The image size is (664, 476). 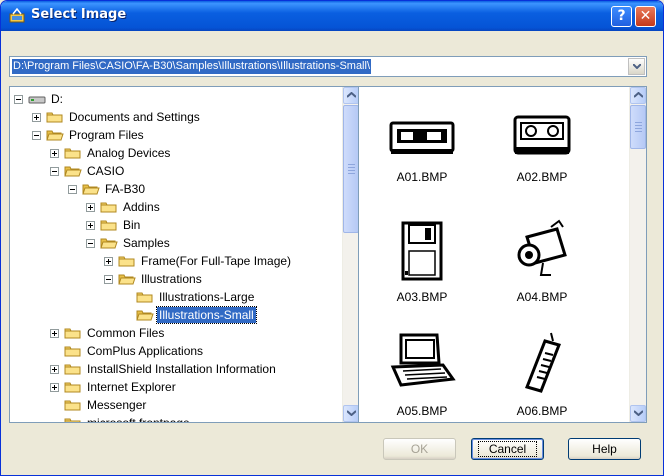 I want to click on tree-scroll-thumb, so click(x=350, y=169).